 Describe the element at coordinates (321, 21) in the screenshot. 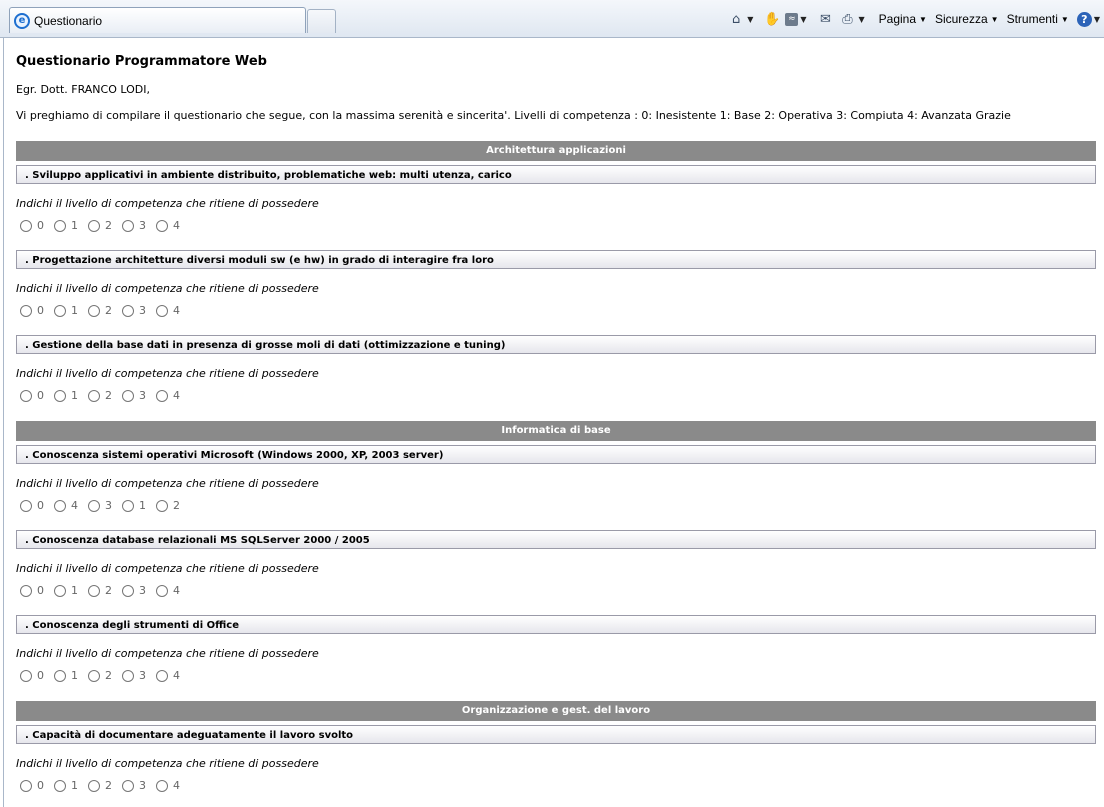

I see `new-tab-button` at that location.